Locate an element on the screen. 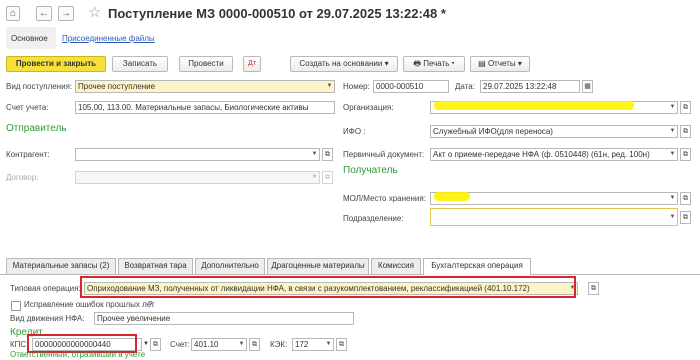 The height and width of the screenshot is (360, 700). open-kontragent-button: ⧉ is located at coordinates (327, 154).